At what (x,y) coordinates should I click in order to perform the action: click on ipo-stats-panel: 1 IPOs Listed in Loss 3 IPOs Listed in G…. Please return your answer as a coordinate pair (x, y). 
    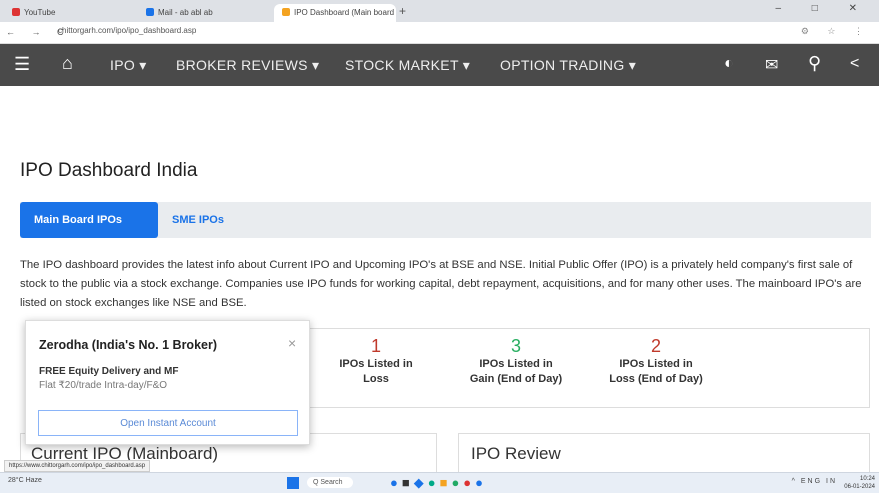
    Looking at the image, I should click on (587, 368).